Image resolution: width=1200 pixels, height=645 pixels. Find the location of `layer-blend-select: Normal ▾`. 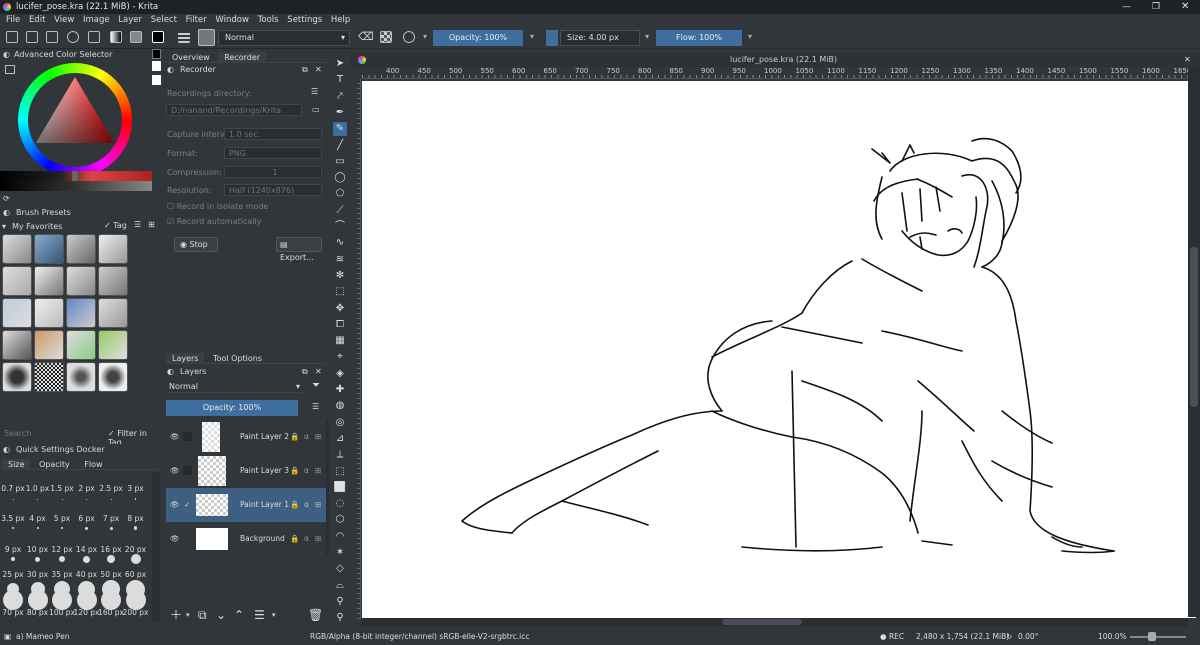

layer-blend-select: Normal ▾ is located at coordinates (234, 387).